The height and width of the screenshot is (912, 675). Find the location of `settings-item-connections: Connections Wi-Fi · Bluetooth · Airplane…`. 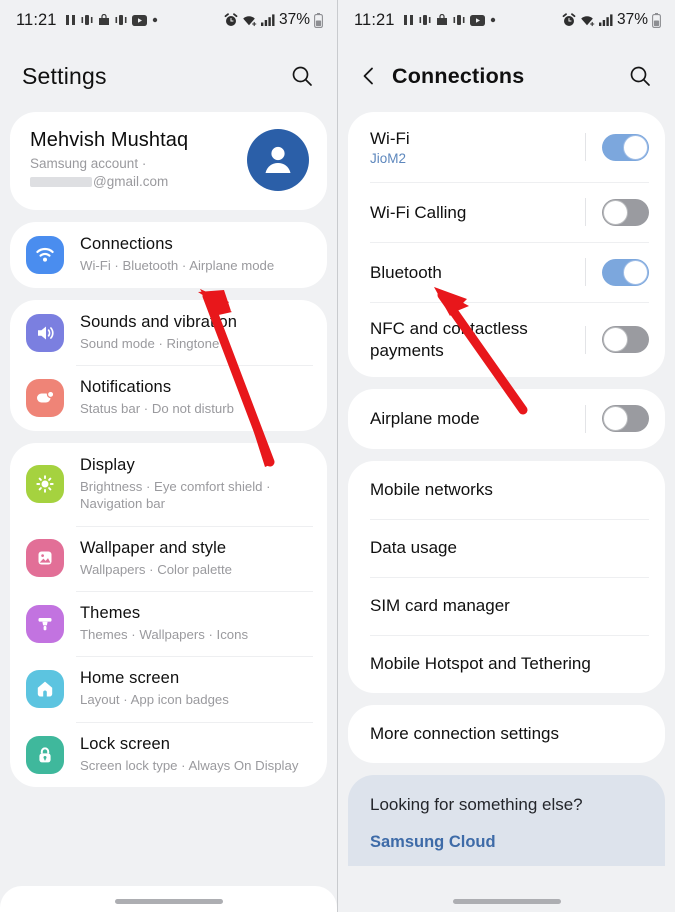

settings-item-connections: Connections Wi-Fi · Bluetooth · Airplane… is located at coordinates (168, 254).